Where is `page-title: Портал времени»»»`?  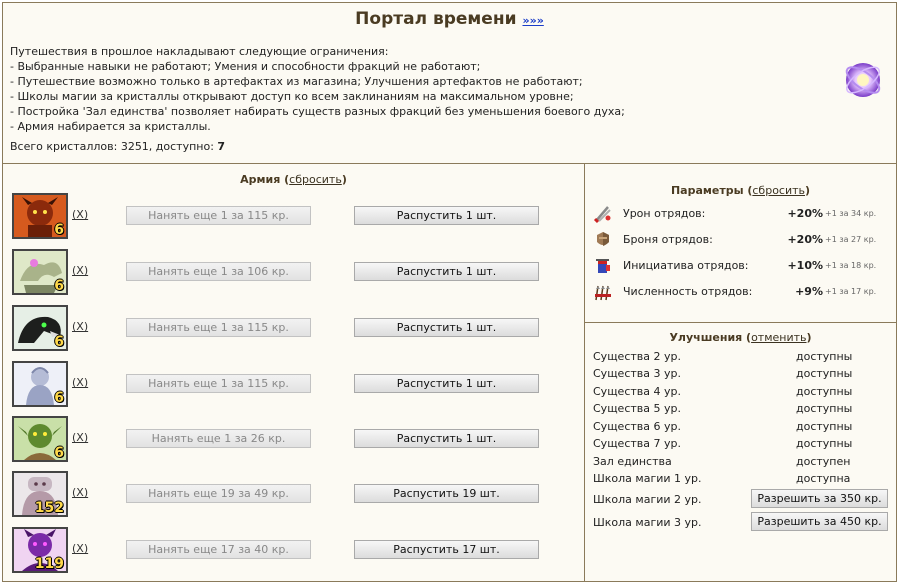
page-title: Портал времени»»» is located at coordinates (449, 19).